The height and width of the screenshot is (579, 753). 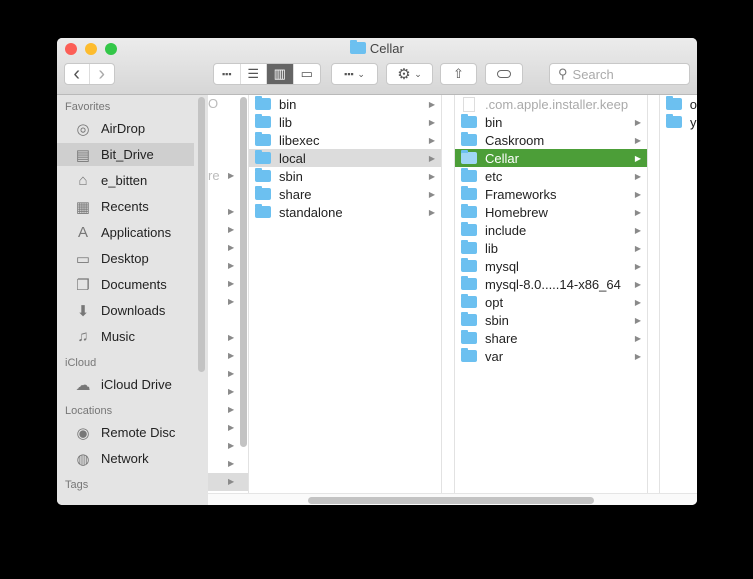 I want to click on item-name: o, so click(x=693, y=104).